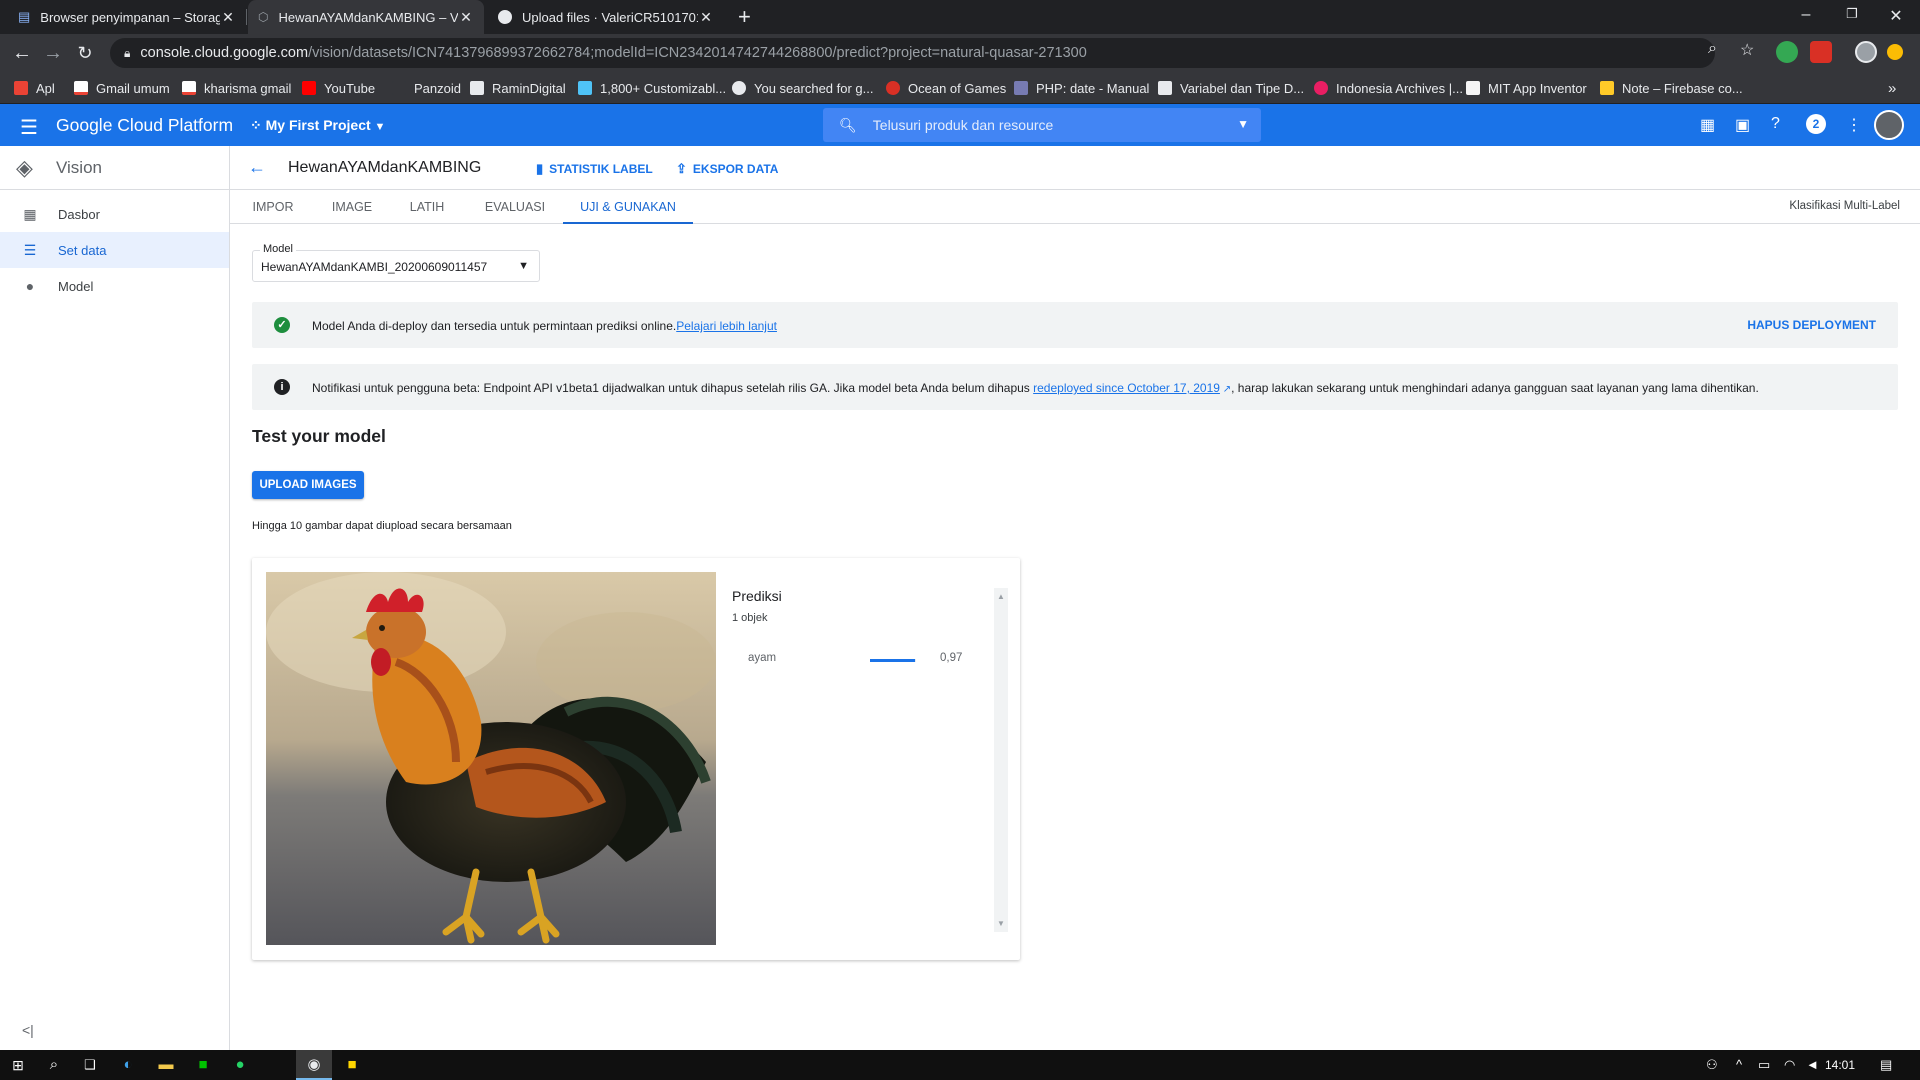 The height and width of the screenshot is (1080, 1920). I want to click on extension-icon, so click(1787, 52).